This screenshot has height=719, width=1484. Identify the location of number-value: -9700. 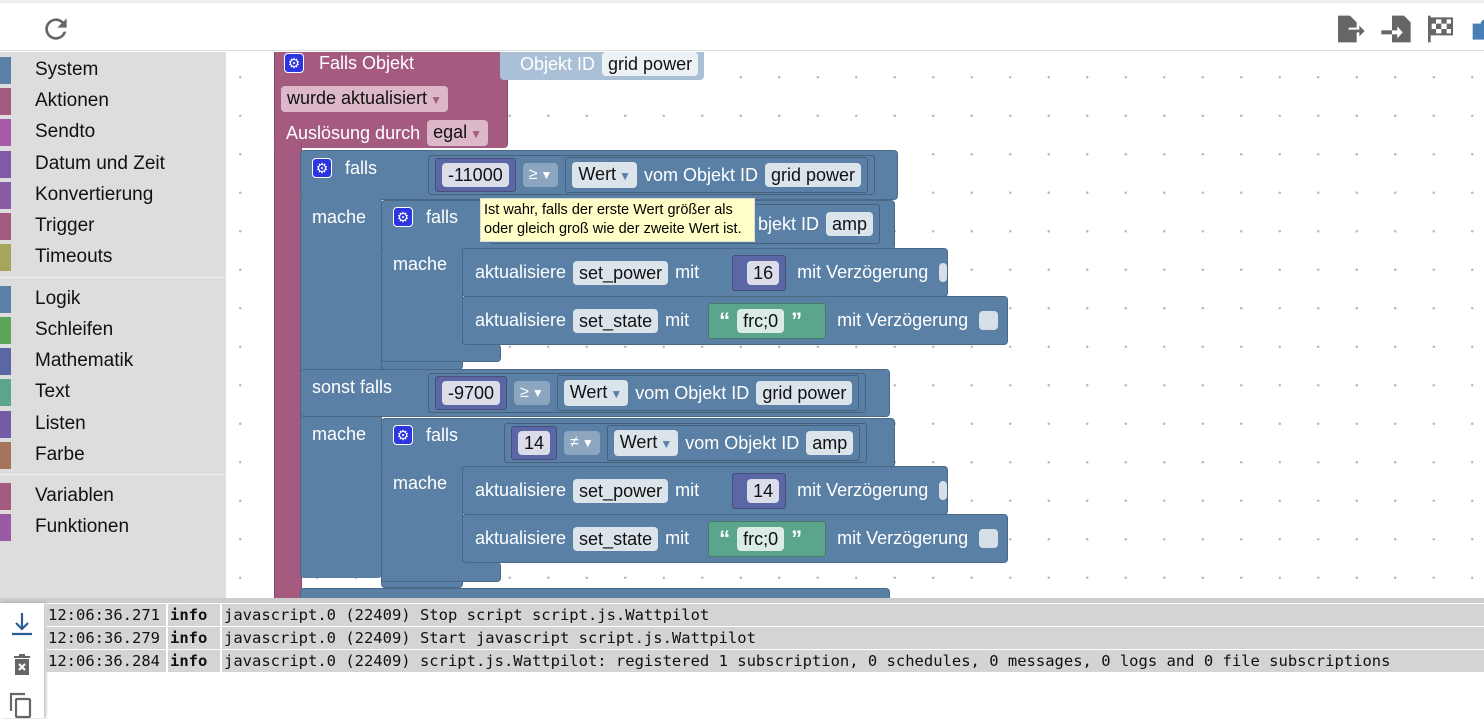
(471, 393).